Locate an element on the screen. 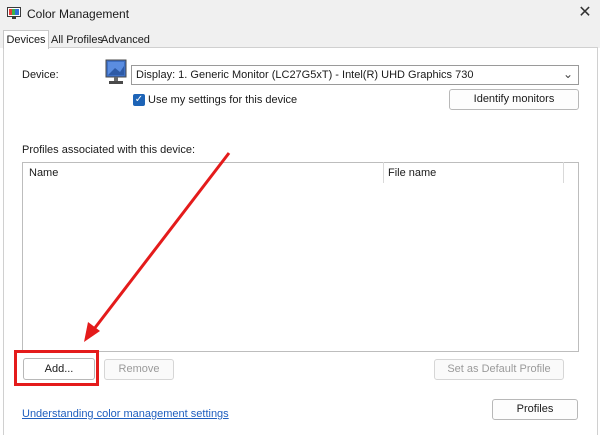 This screenshot has width=600, height=435. close-button: ✕ is located at coordinates (585, 13).